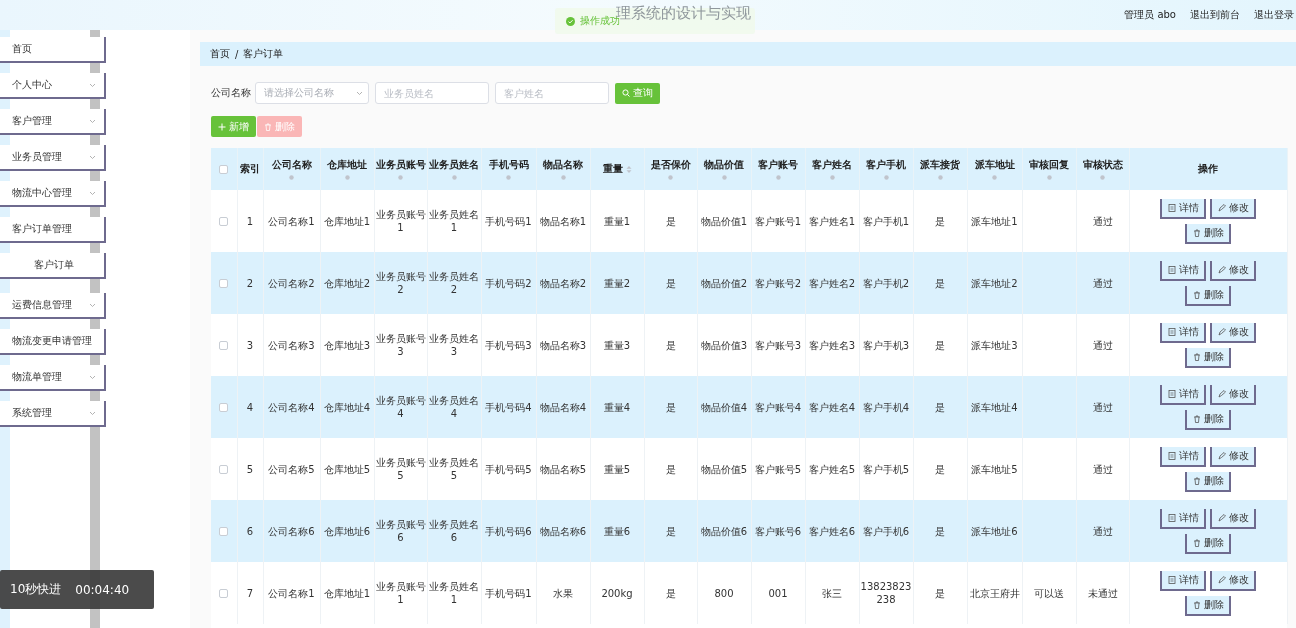 Image resolution: width=1296 pixels, height=628 pixels. What do you see at coordinates (1049, 169) in the screenshot?
I see `column-header: 审核回复` at bounding box center [1049, 169].